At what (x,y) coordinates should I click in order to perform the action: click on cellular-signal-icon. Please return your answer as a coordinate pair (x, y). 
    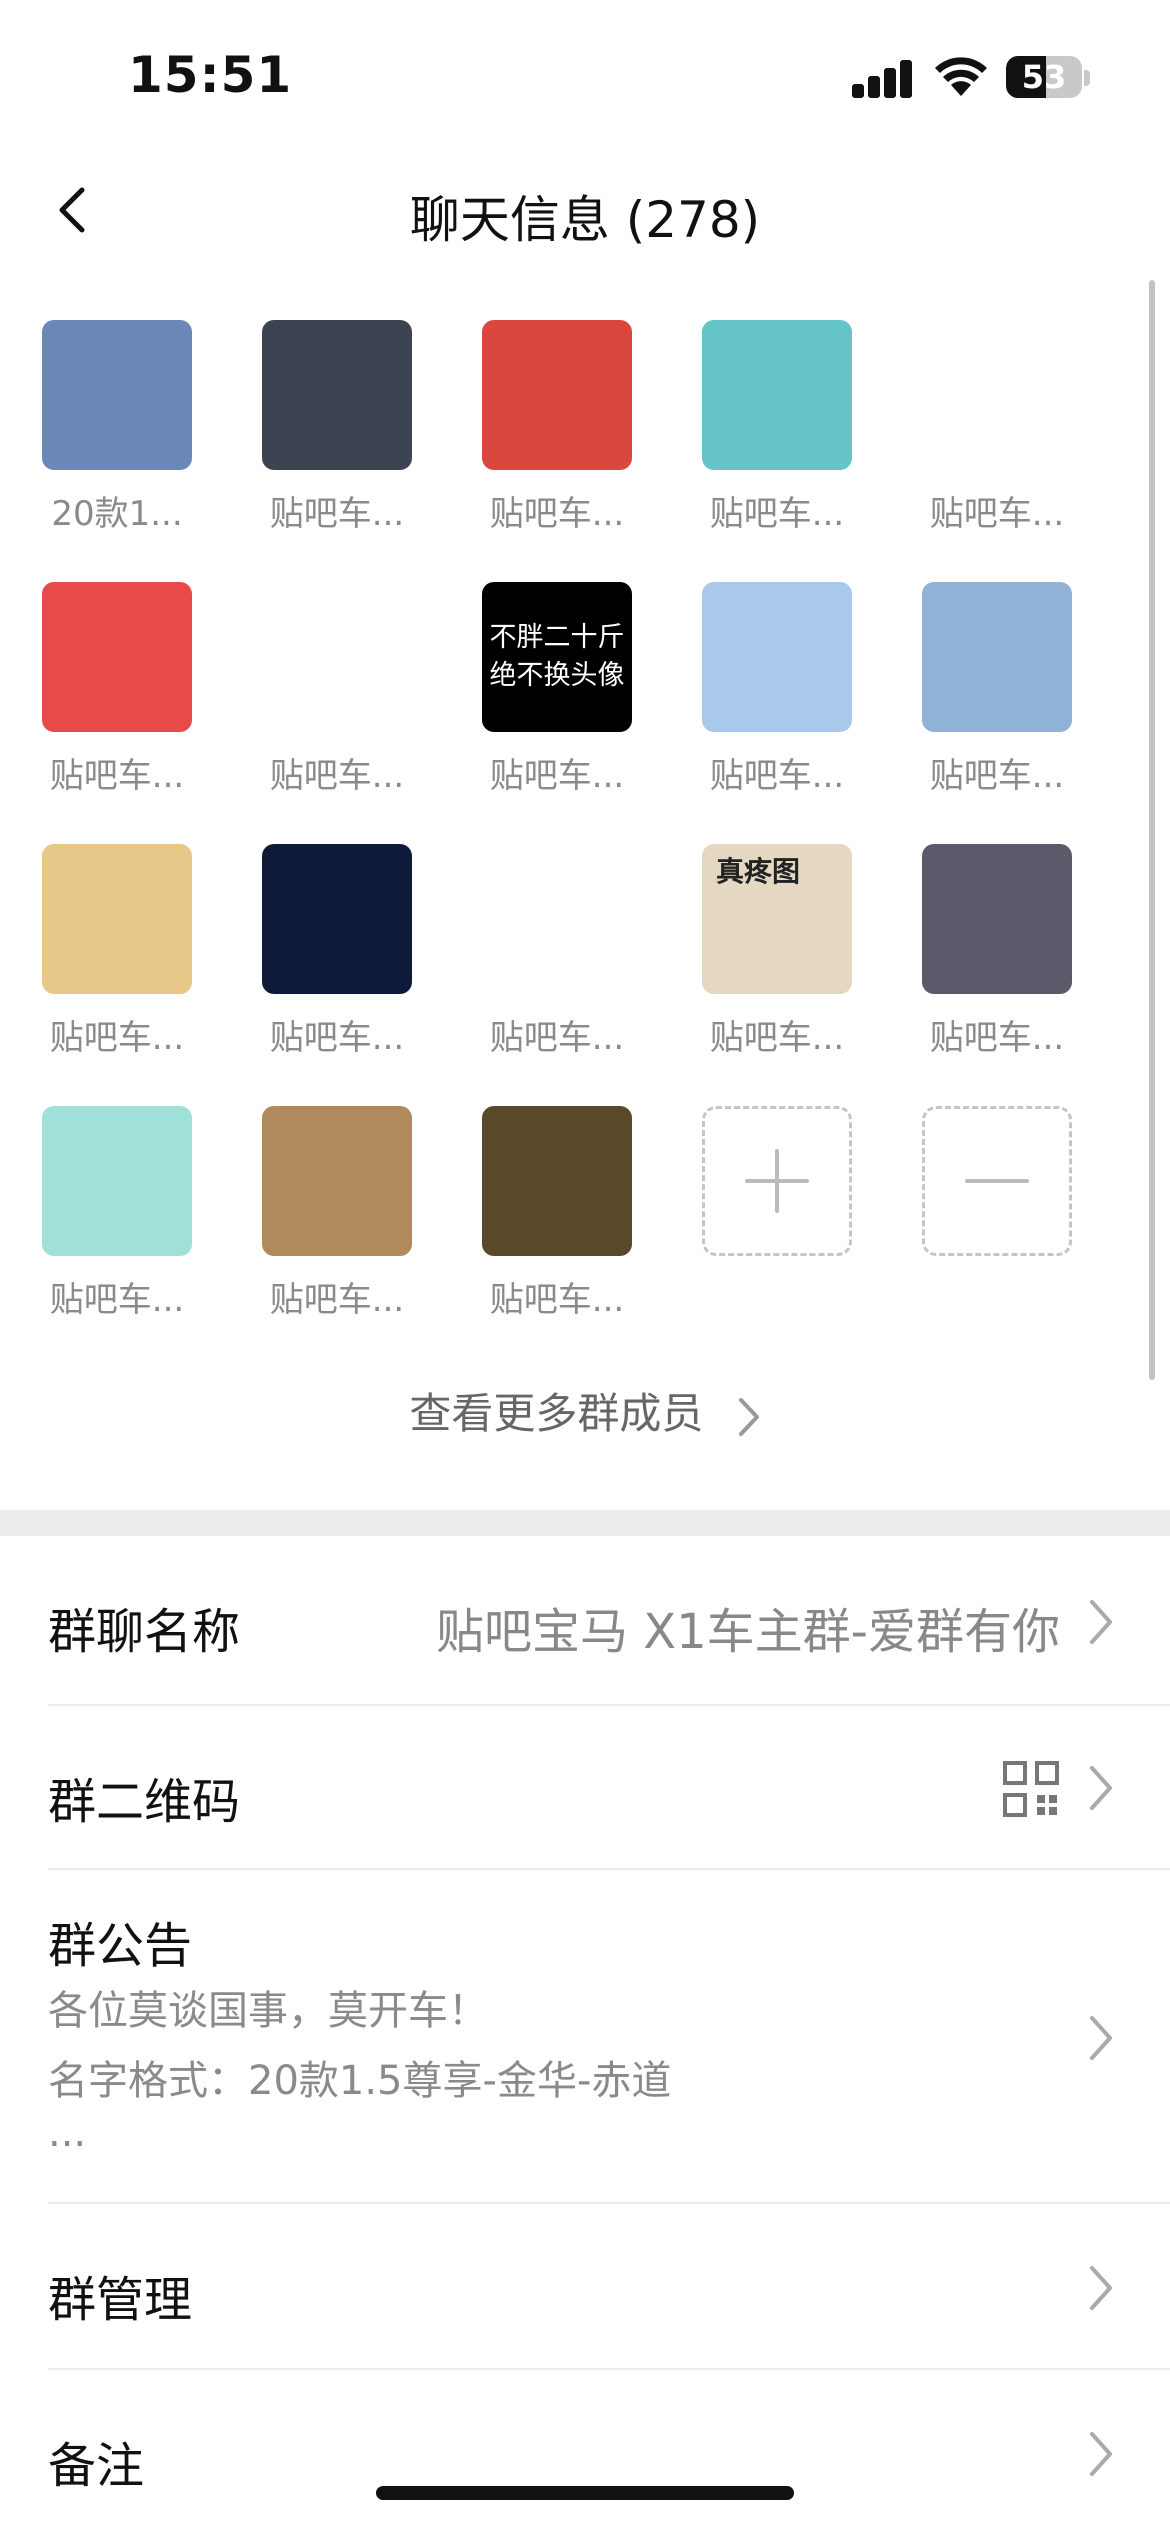
    Looking at the image, I should click on (882, 78).